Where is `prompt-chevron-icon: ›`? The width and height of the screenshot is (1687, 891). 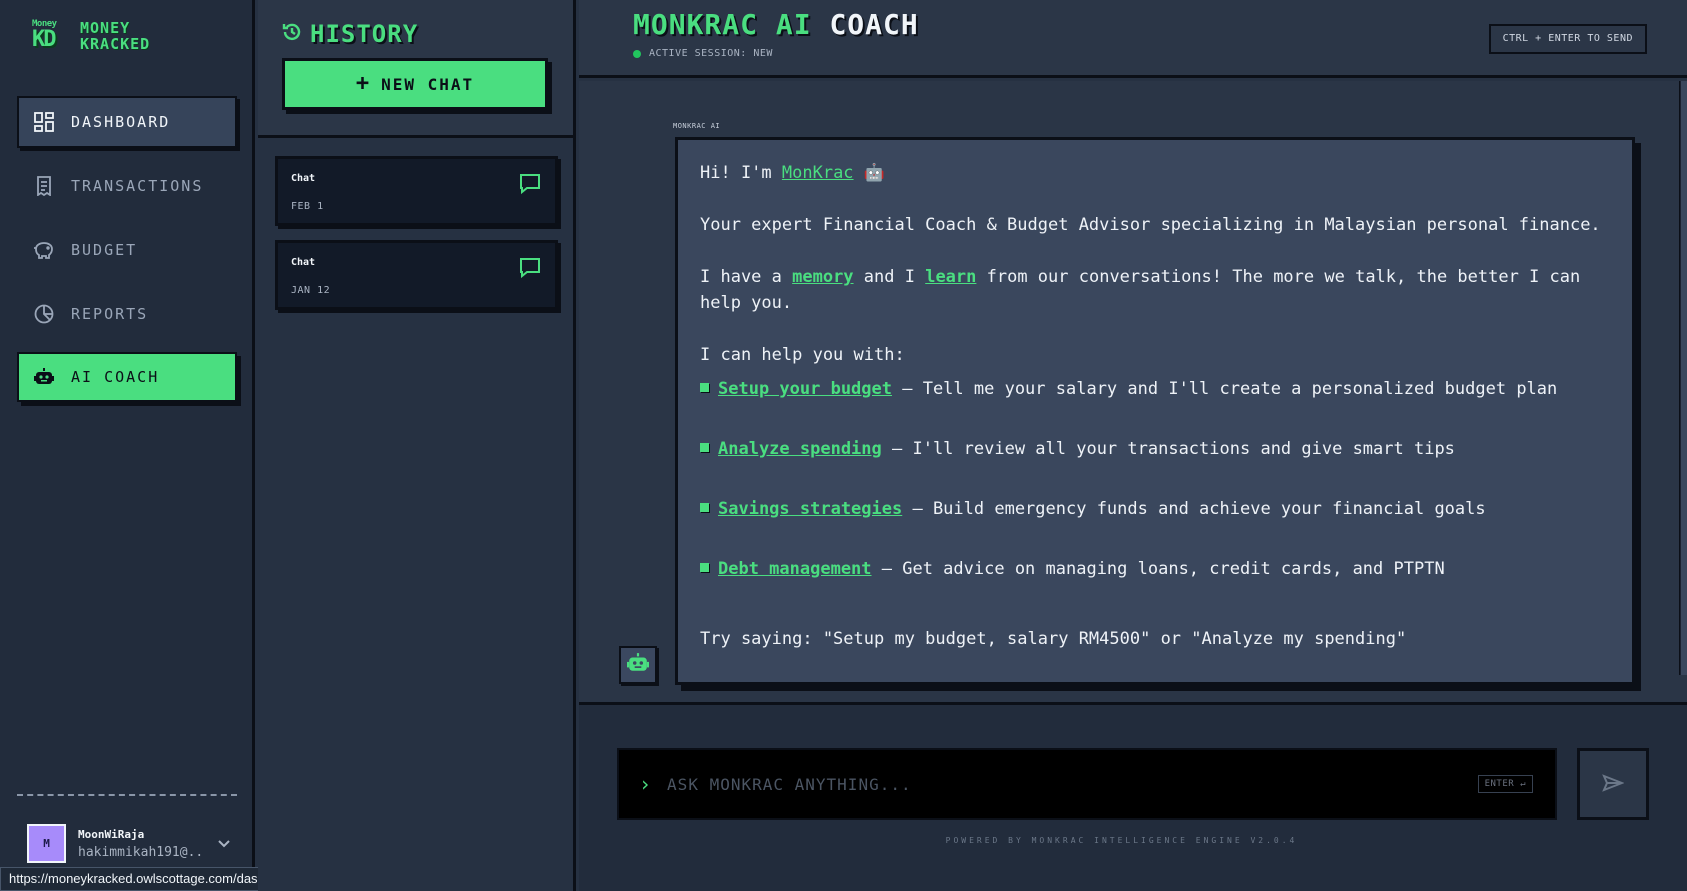 prompt-chevron-icon: › is located at coordinates (645, 784).